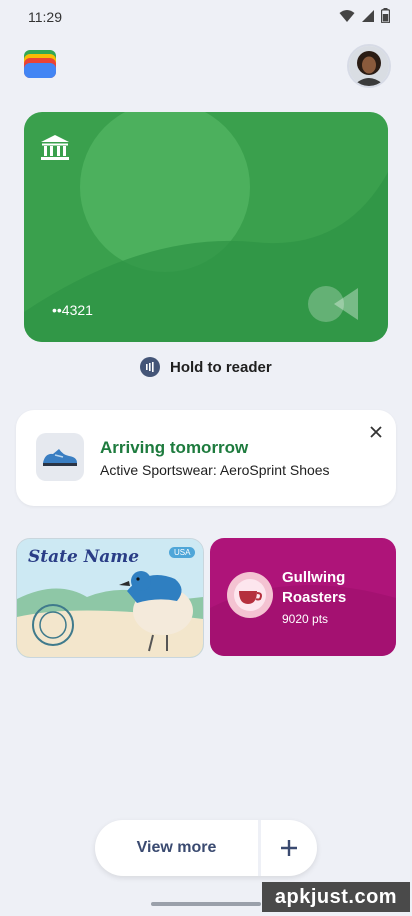 The image size is (412, 916). I want to click on plus-icon, so click(289, 848).